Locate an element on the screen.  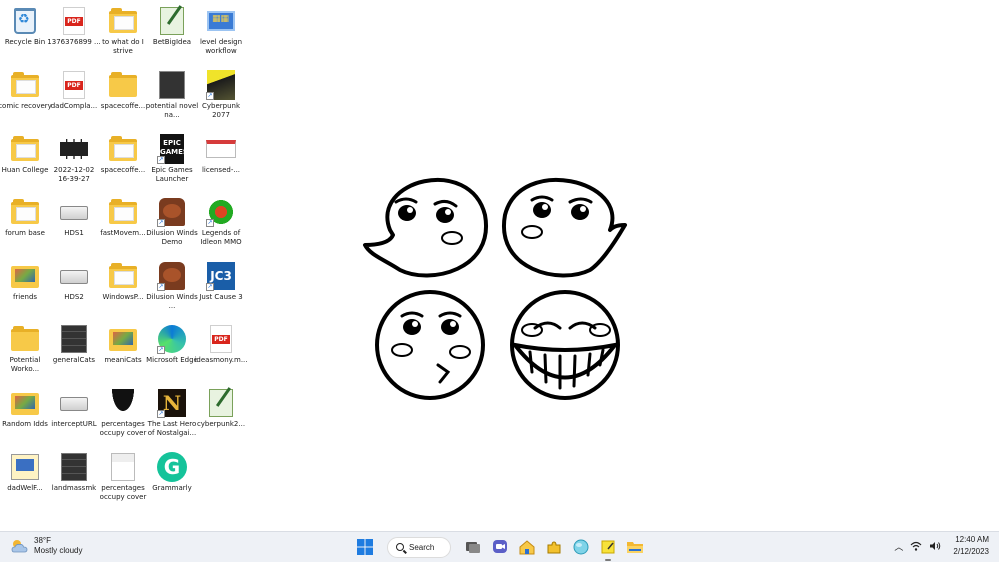
app-button-puzzle is located at coordinates (554, 547).